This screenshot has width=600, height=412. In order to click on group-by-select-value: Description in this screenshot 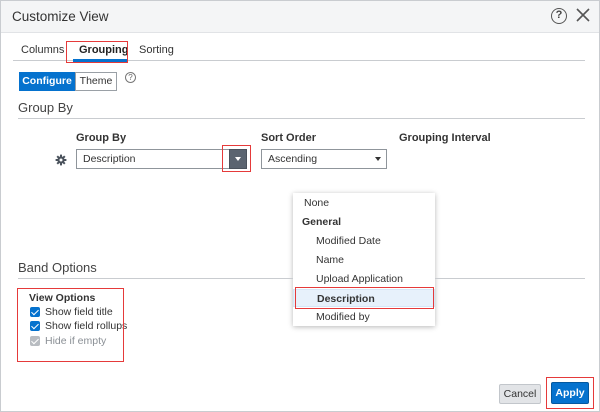, I will do `click(109, 159)`.